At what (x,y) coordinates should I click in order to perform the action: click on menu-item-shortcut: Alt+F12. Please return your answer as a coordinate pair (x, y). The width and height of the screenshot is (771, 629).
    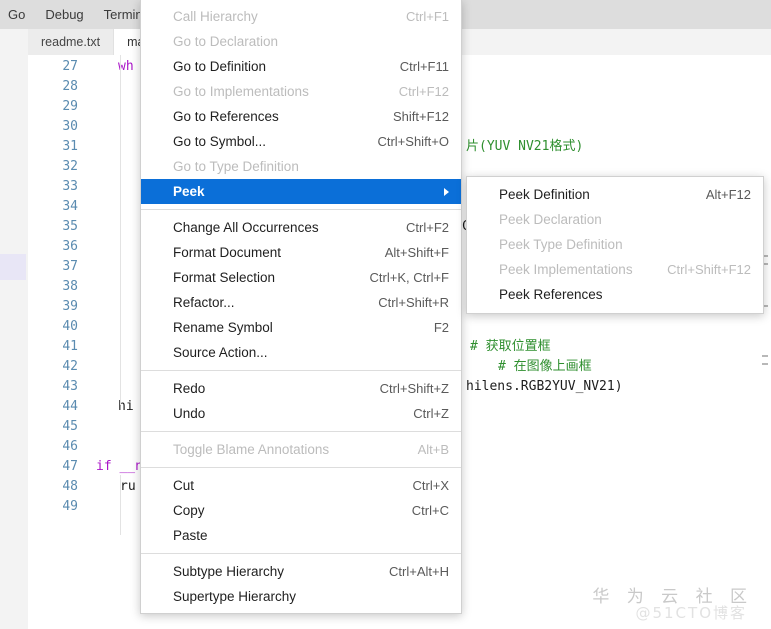
    Looking at the image, I should click on (728, 194).